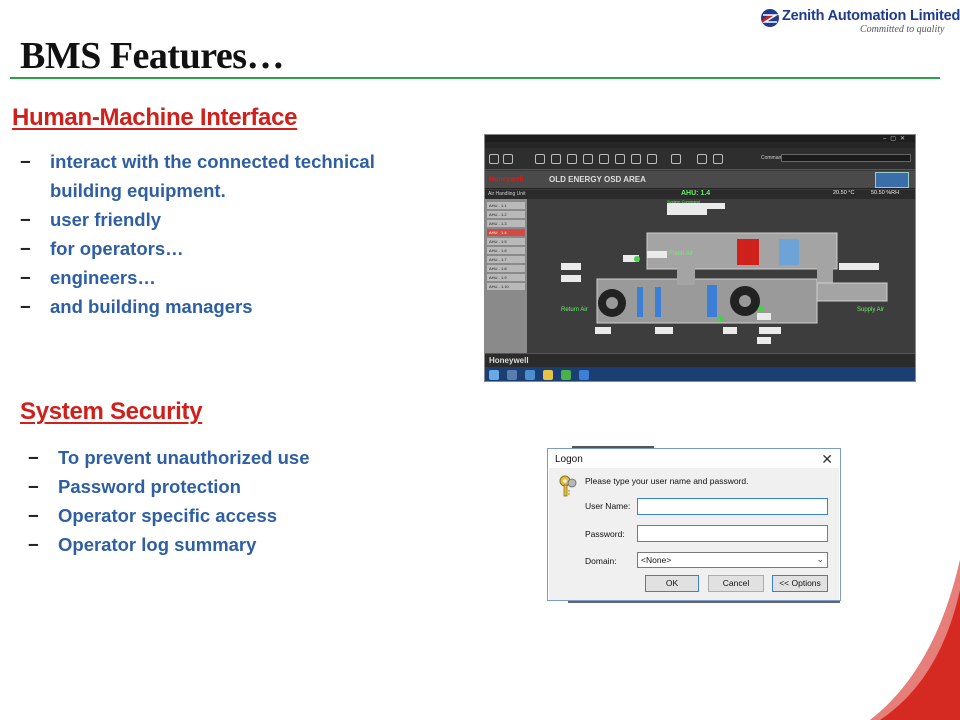  I want to click on bullet-text: Password protection, so click(149, 486).